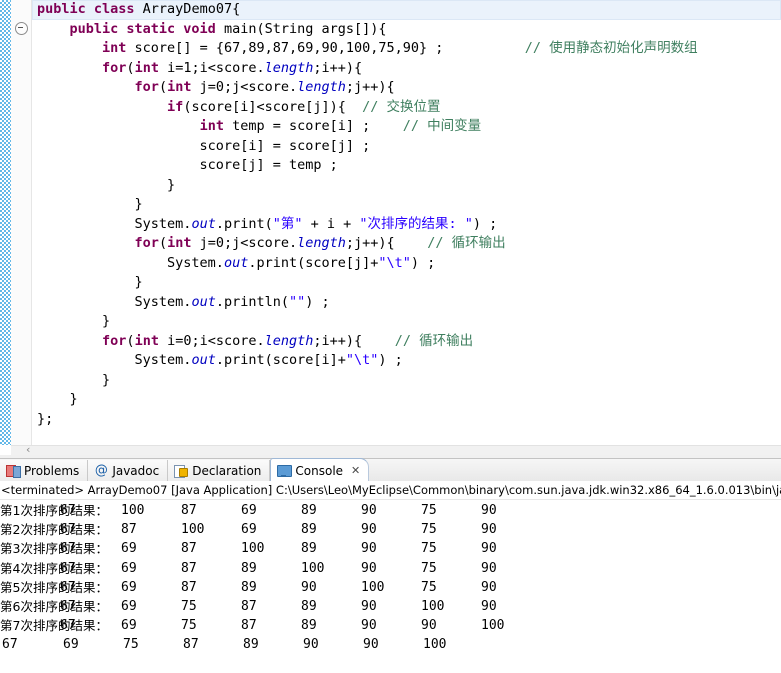  I want to click on tab-label: Declaration, so click(227, 471).